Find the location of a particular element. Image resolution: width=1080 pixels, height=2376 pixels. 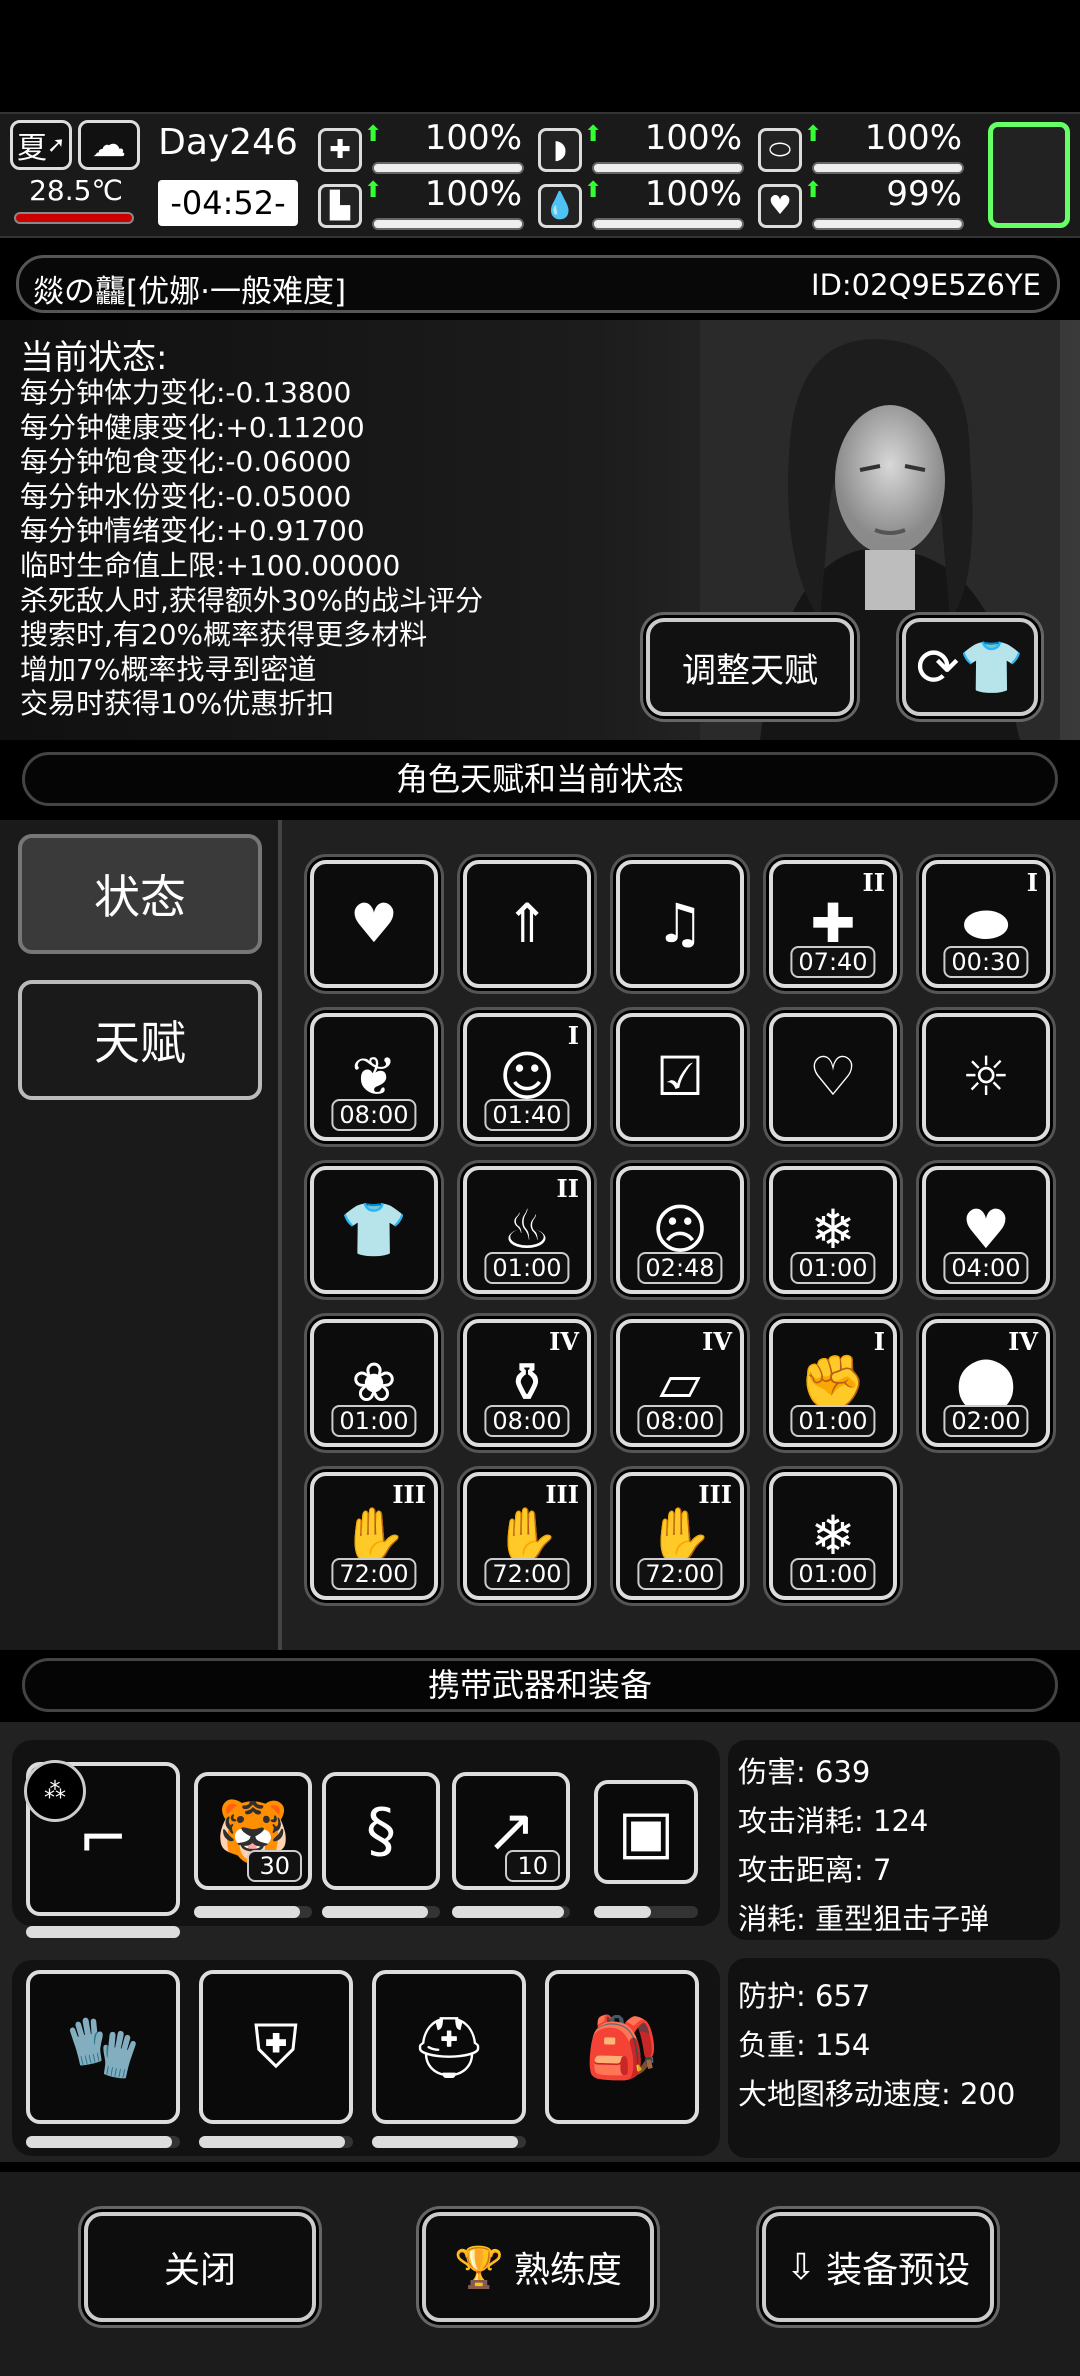

status-line: 每分钟水份变化:-0.05000 is located at coordinates (186, 496).